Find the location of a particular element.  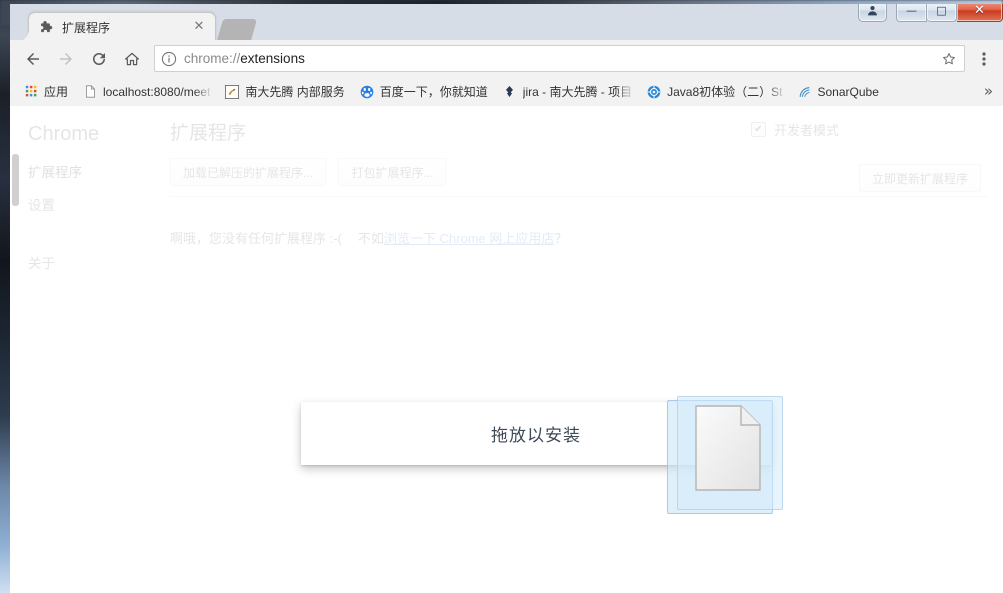

bookmark-localhost: localhost:8080/meet is located at coordinates (146, 91).